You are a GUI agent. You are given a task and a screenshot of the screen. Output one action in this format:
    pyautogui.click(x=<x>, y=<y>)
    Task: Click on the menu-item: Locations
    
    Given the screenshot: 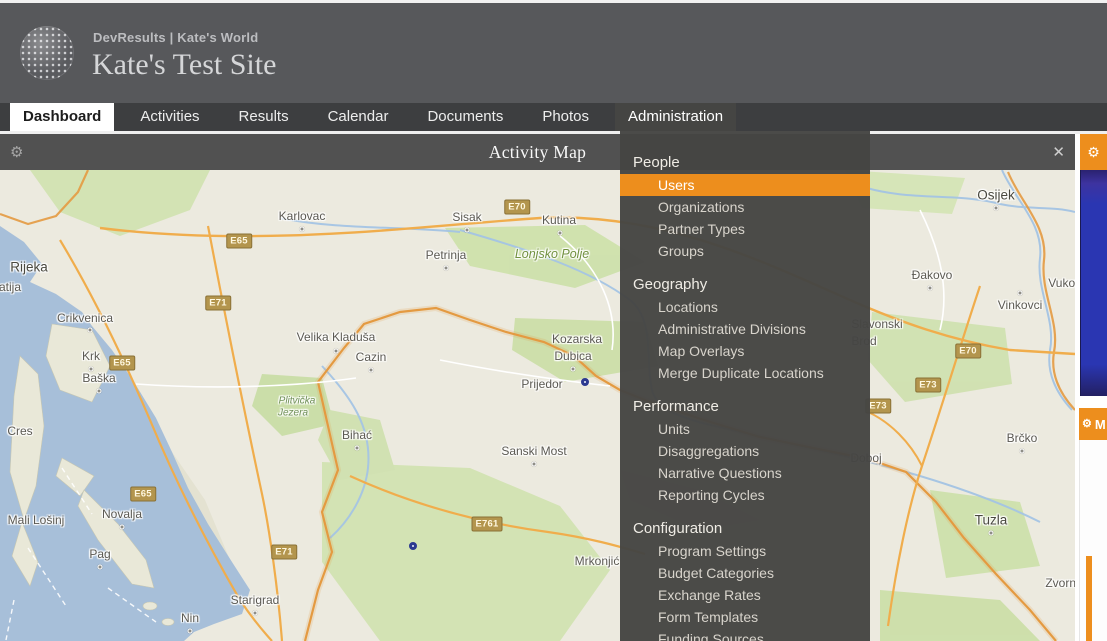 What is the action you would take?
    pyautogui.click(x=745, y=307)
    